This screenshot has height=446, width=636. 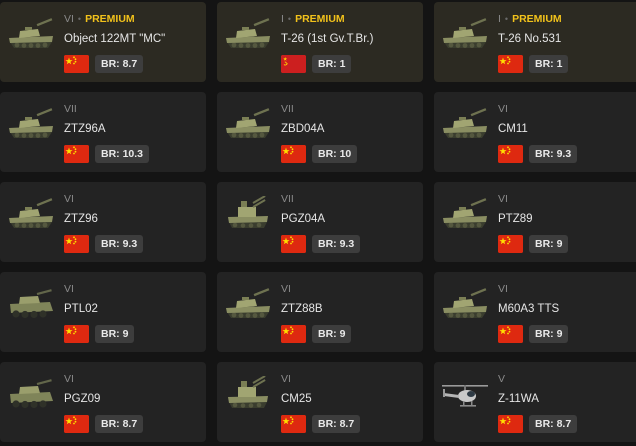 I want to click on vehicle-name: PGZ09, so click(x=82, y=399).